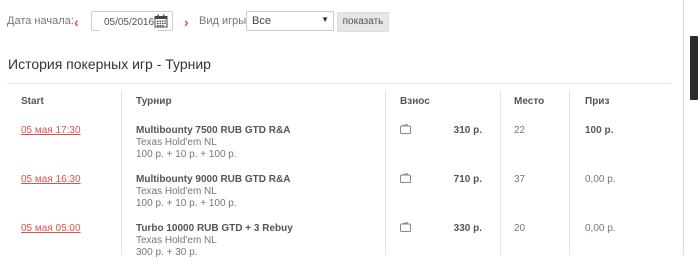 This screenshot has width=700, height=271. What do you see at coordinates (520, 130) in the screenshot?
I see `place-value: 22` at bounding box center [520, 130].